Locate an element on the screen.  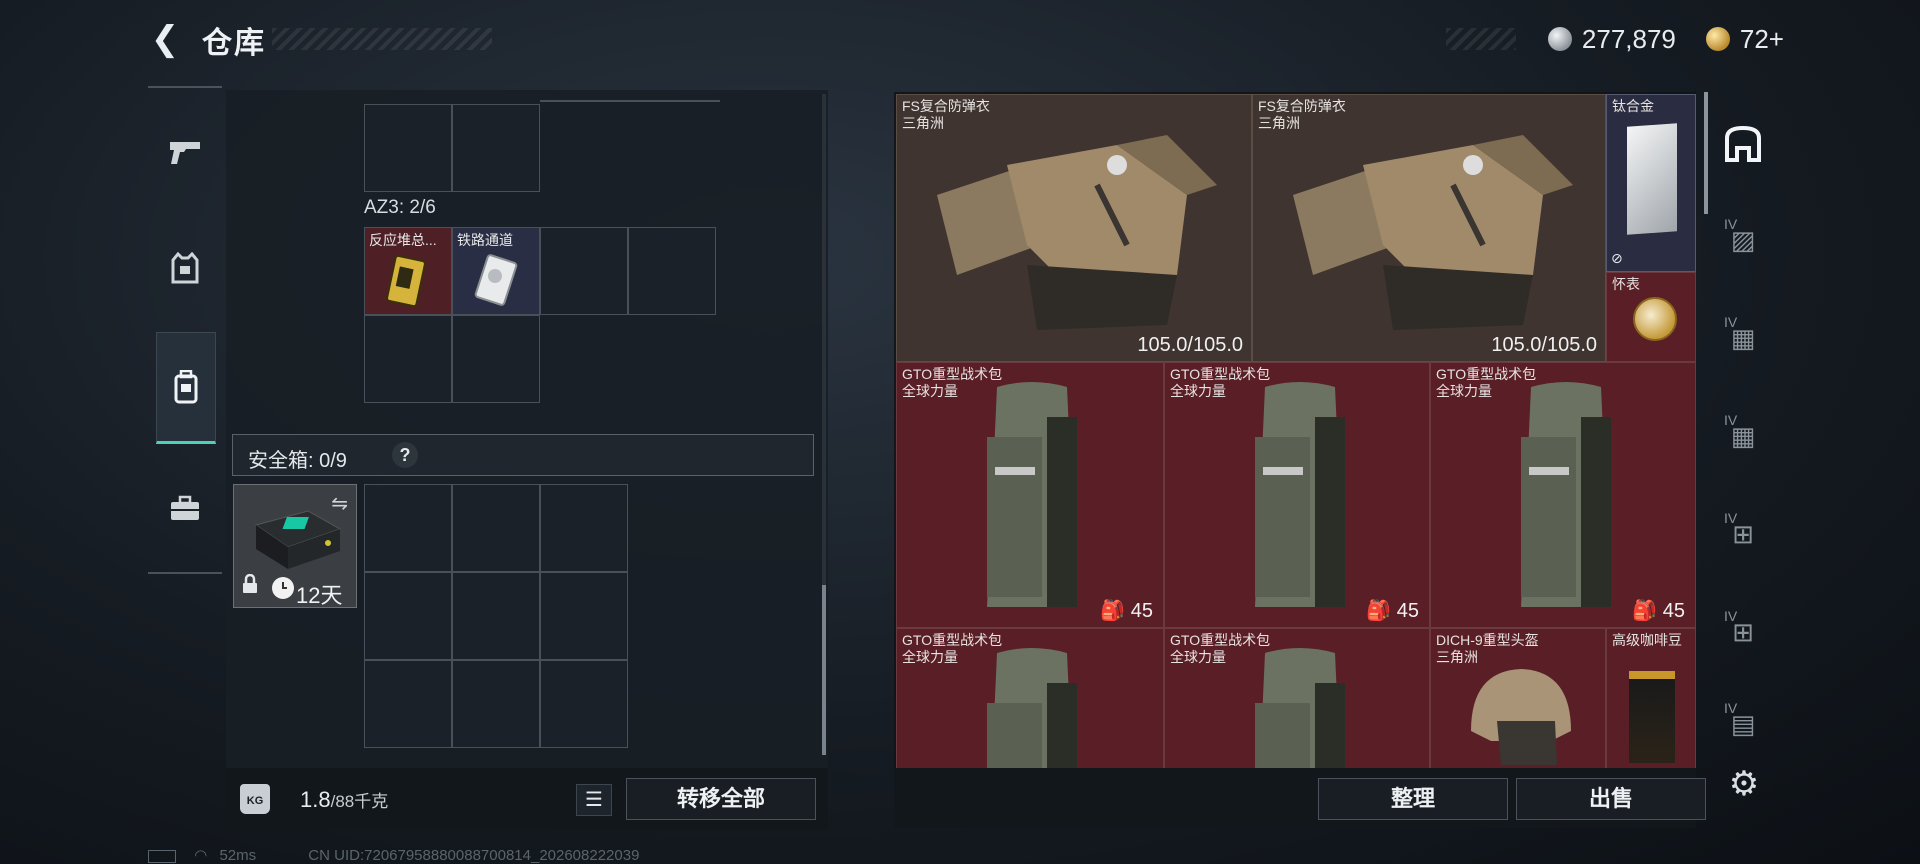
item-name: 高级咖啡豆 is located at coordinates (1647, 640).